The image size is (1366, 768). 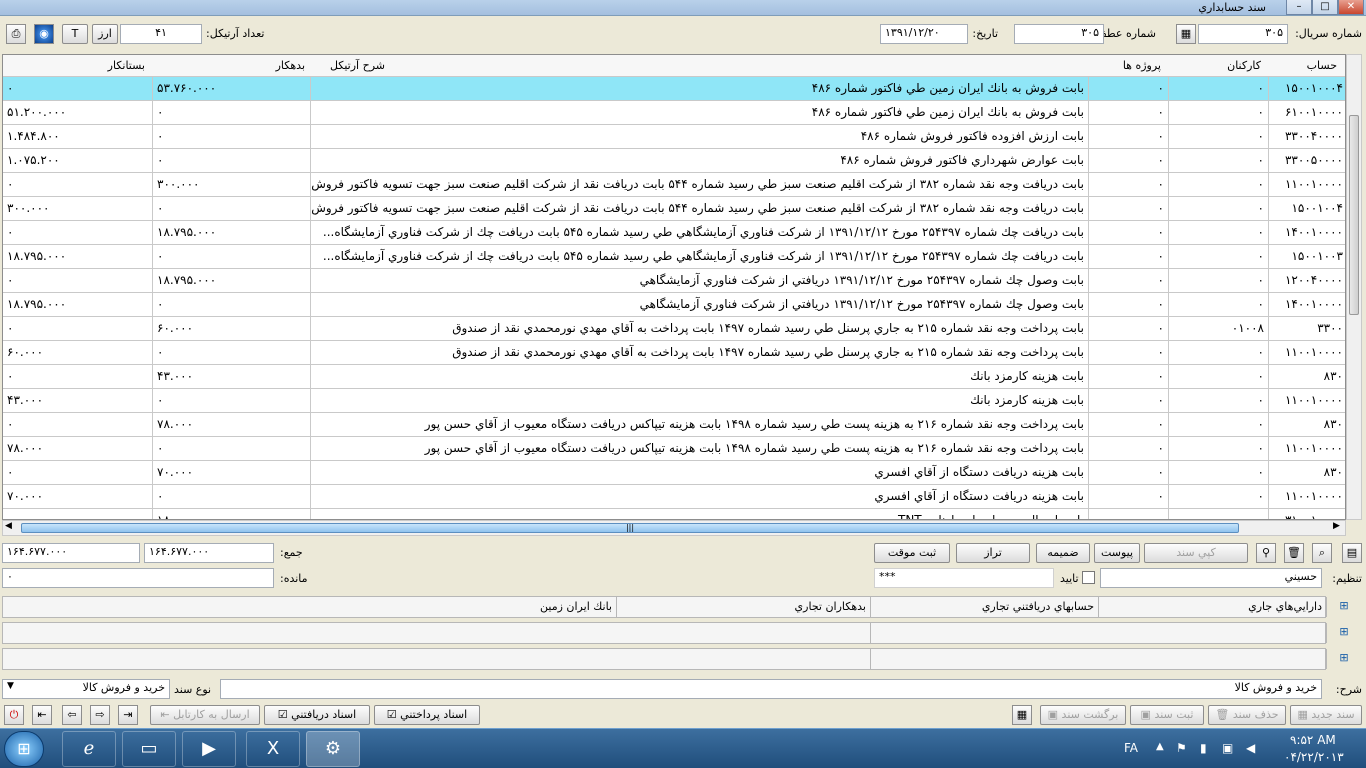 I want to click on currency-button: ارز, so click(x=105, y=34).